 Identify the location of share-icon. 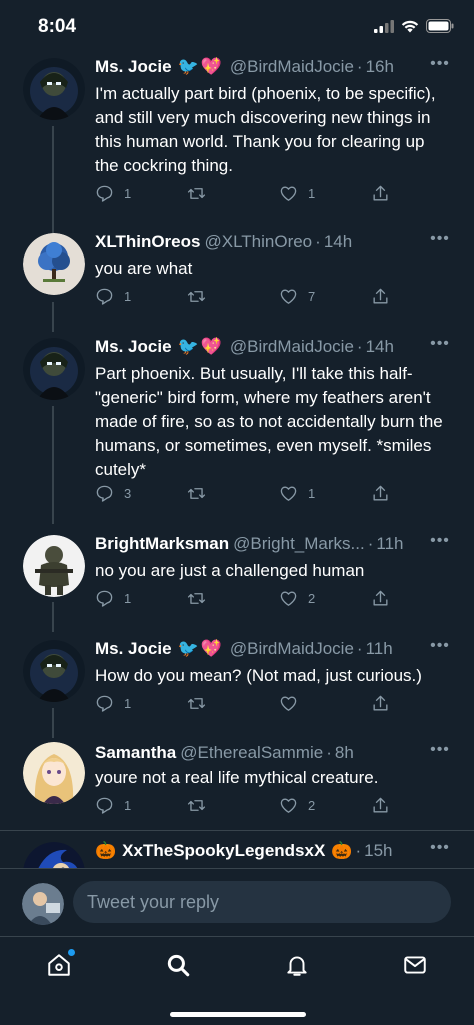
(380, 598).